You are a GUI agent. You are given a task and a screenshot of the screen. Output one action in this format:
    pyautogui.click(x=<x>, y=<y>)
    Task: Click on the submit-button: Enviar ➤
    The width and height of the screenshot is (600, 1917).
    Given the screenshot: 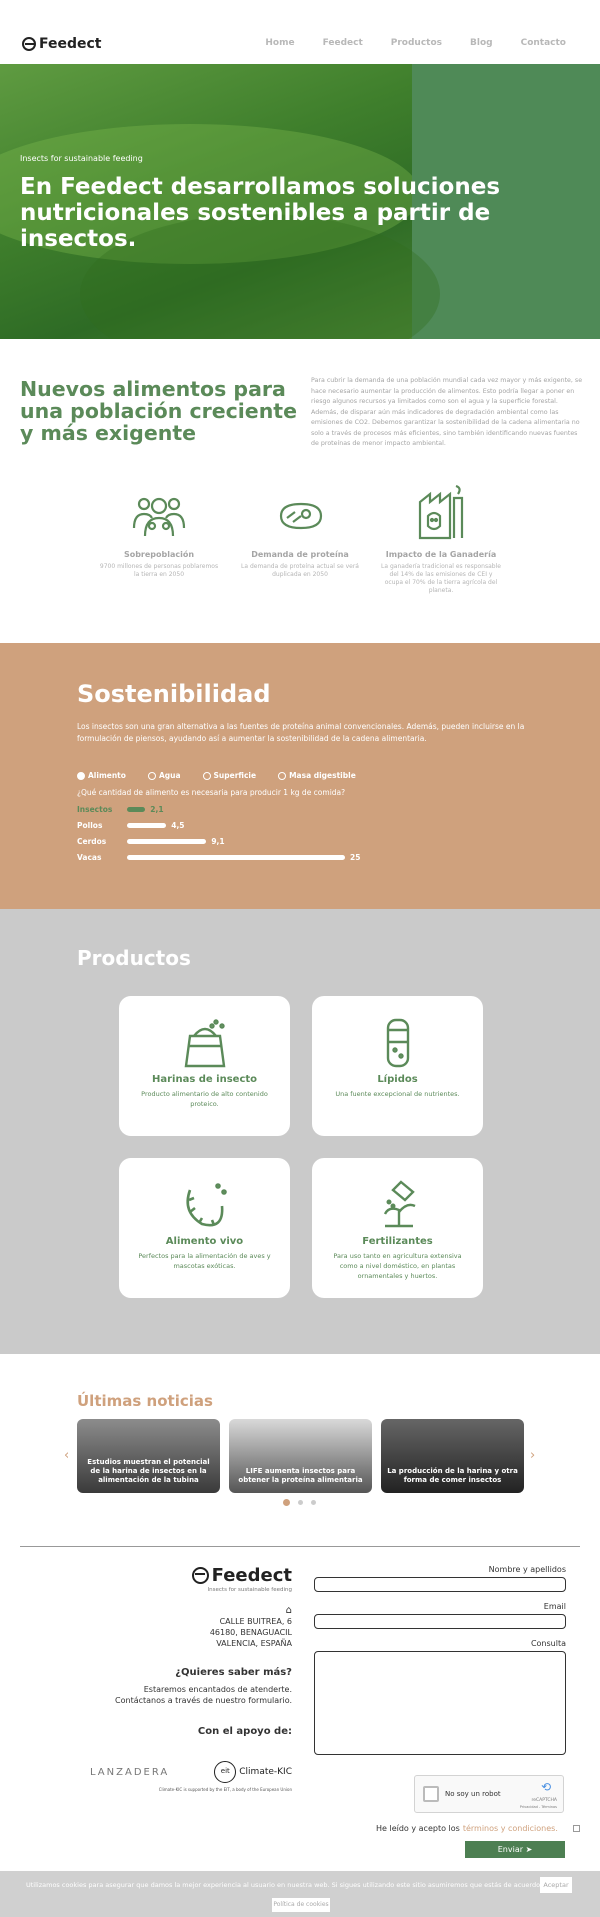 What is the action you would take?
    pyautogui.click(x=515, y=1849)
    